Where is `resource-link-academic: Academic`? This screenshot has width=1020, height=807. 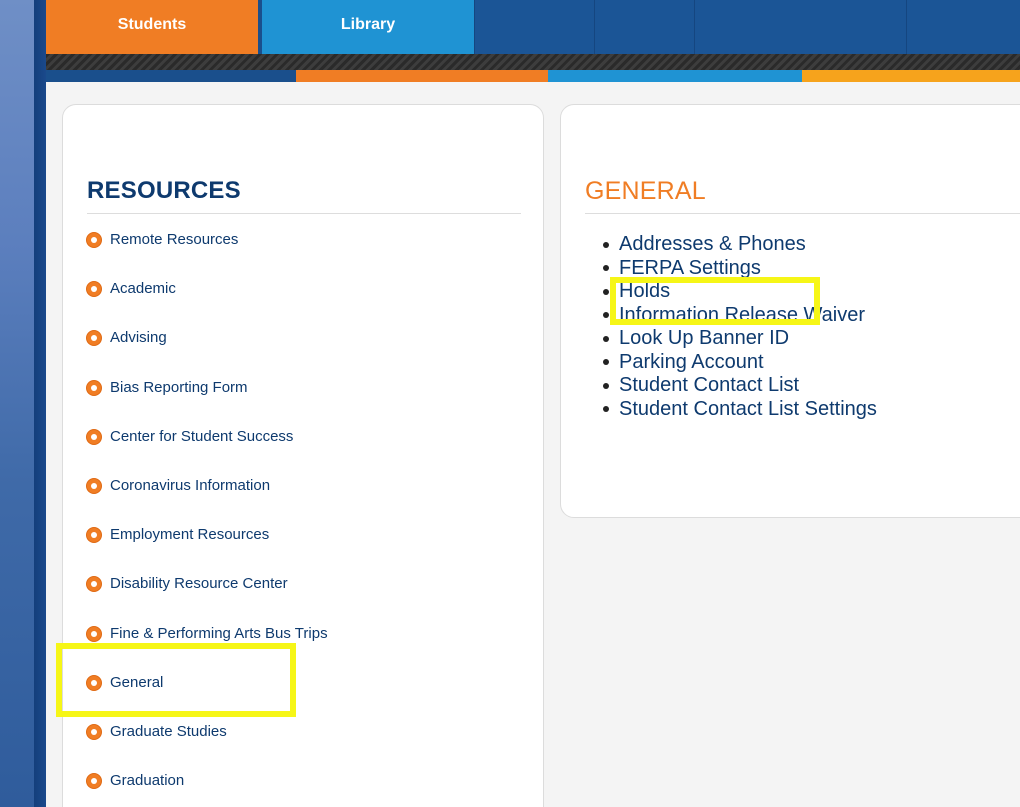
resource-link-academic: Academic is located at coordinates (207, 304).